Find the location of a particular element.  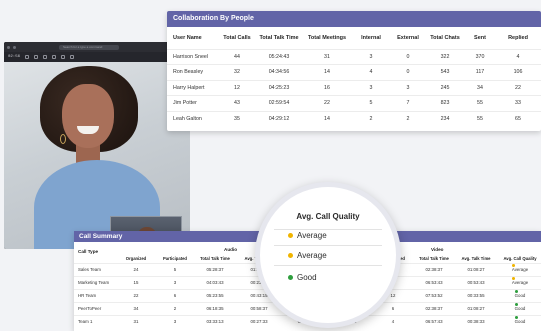

column-header: User Name is located at coordinates (193, 38).